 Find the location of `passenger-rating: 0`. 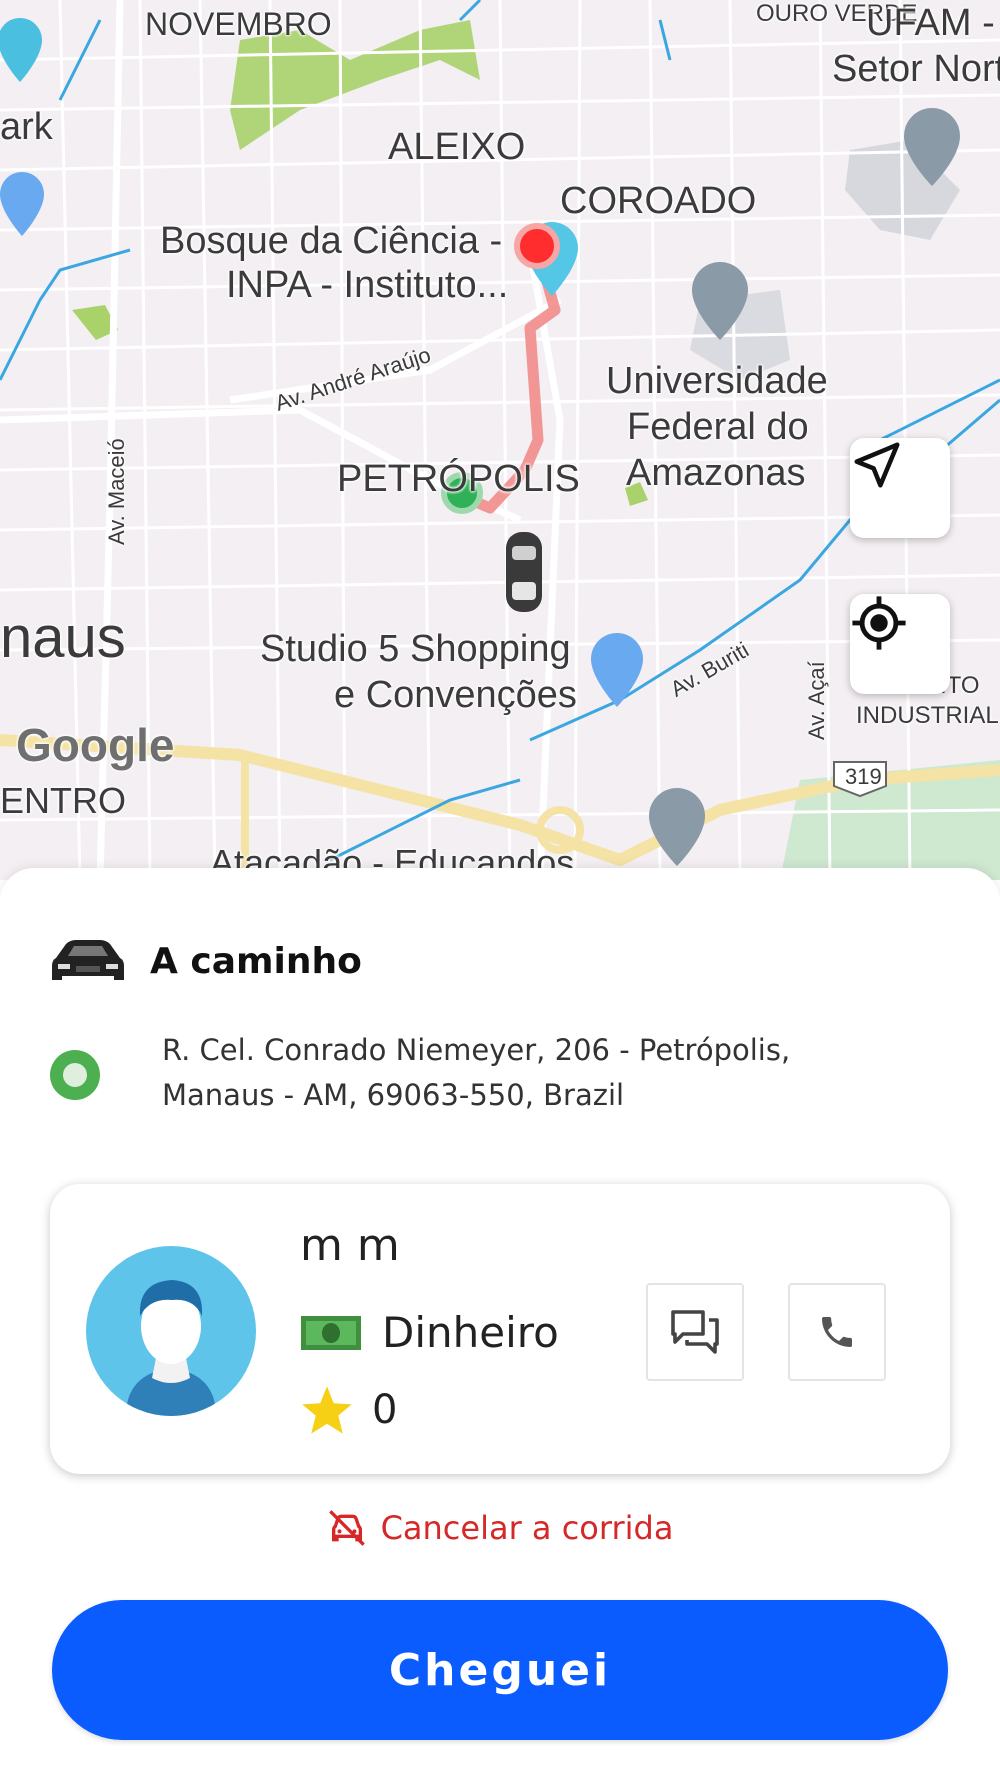

passenger-rating: 0 is located at coordinates (348, 1410).